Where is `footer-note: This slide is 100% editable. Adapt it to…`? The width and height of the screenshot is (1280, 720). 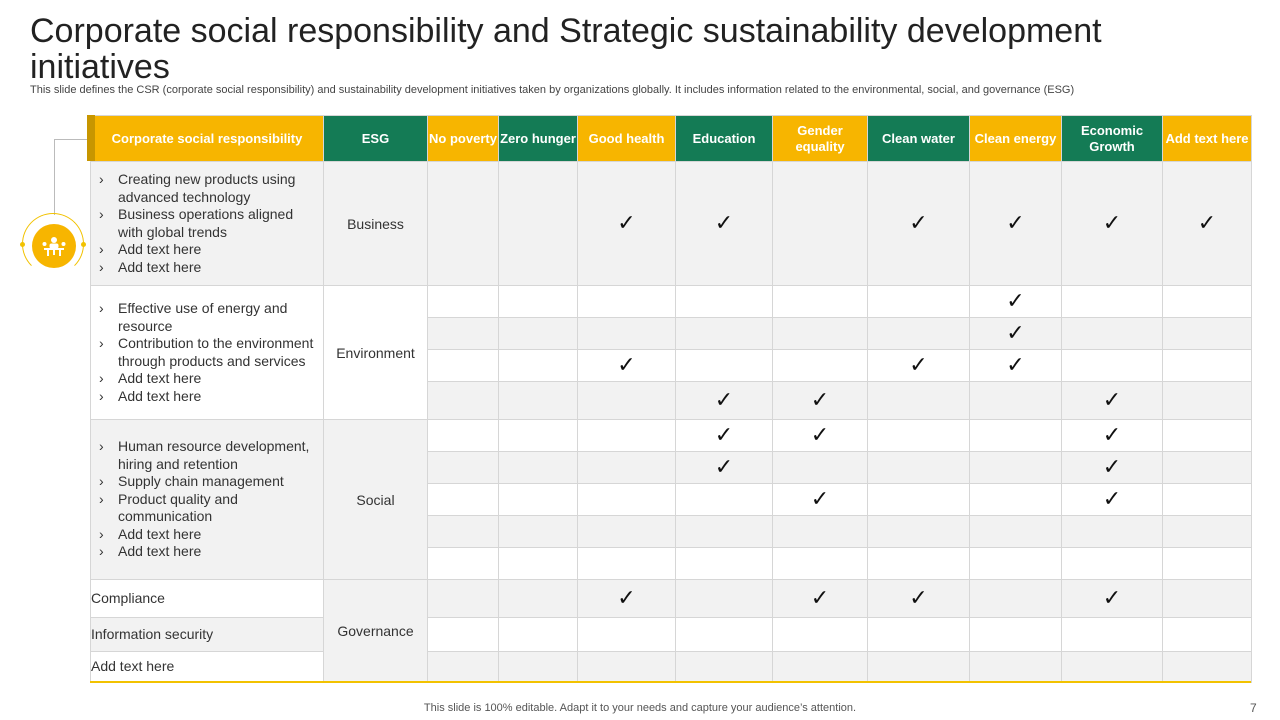 footer-note: This slide is 100% editable. Adapt it to… is located at coordinates (640, 708).